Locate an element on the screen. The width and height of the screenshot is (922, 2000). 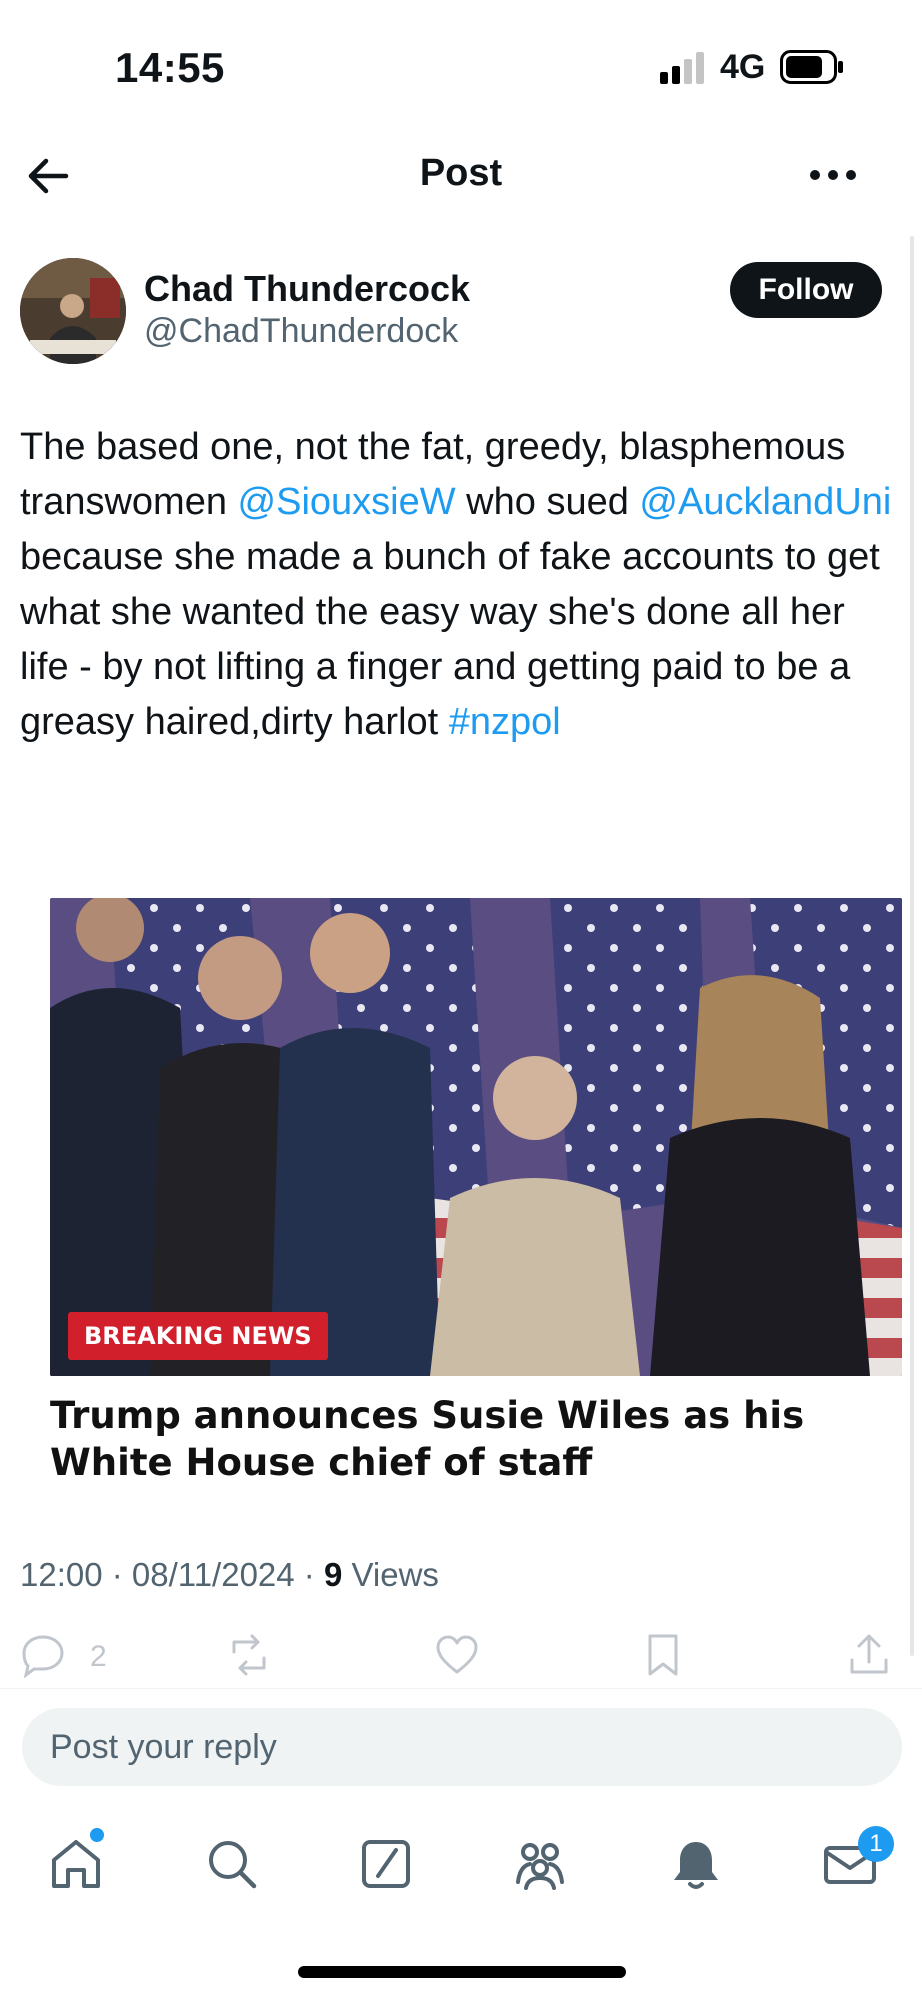
home-icon is located at coordinates (76, 1864).